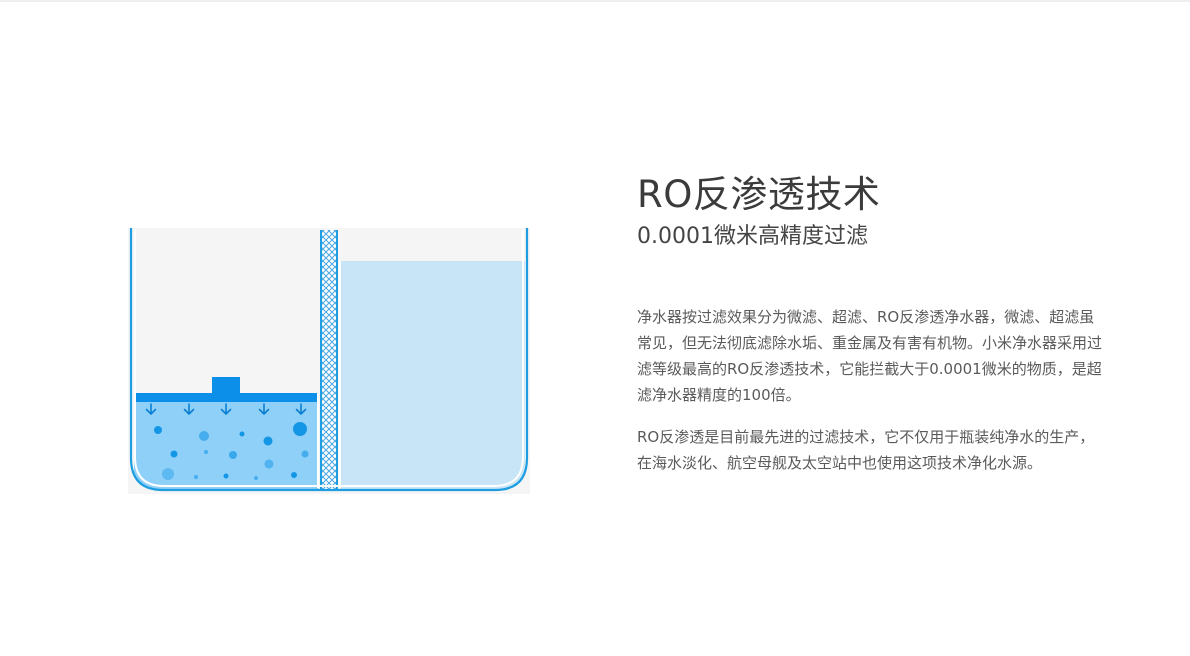 The height and width of the screenshot is (656, 1190). I want to click on clean-water, so click(432, 375).